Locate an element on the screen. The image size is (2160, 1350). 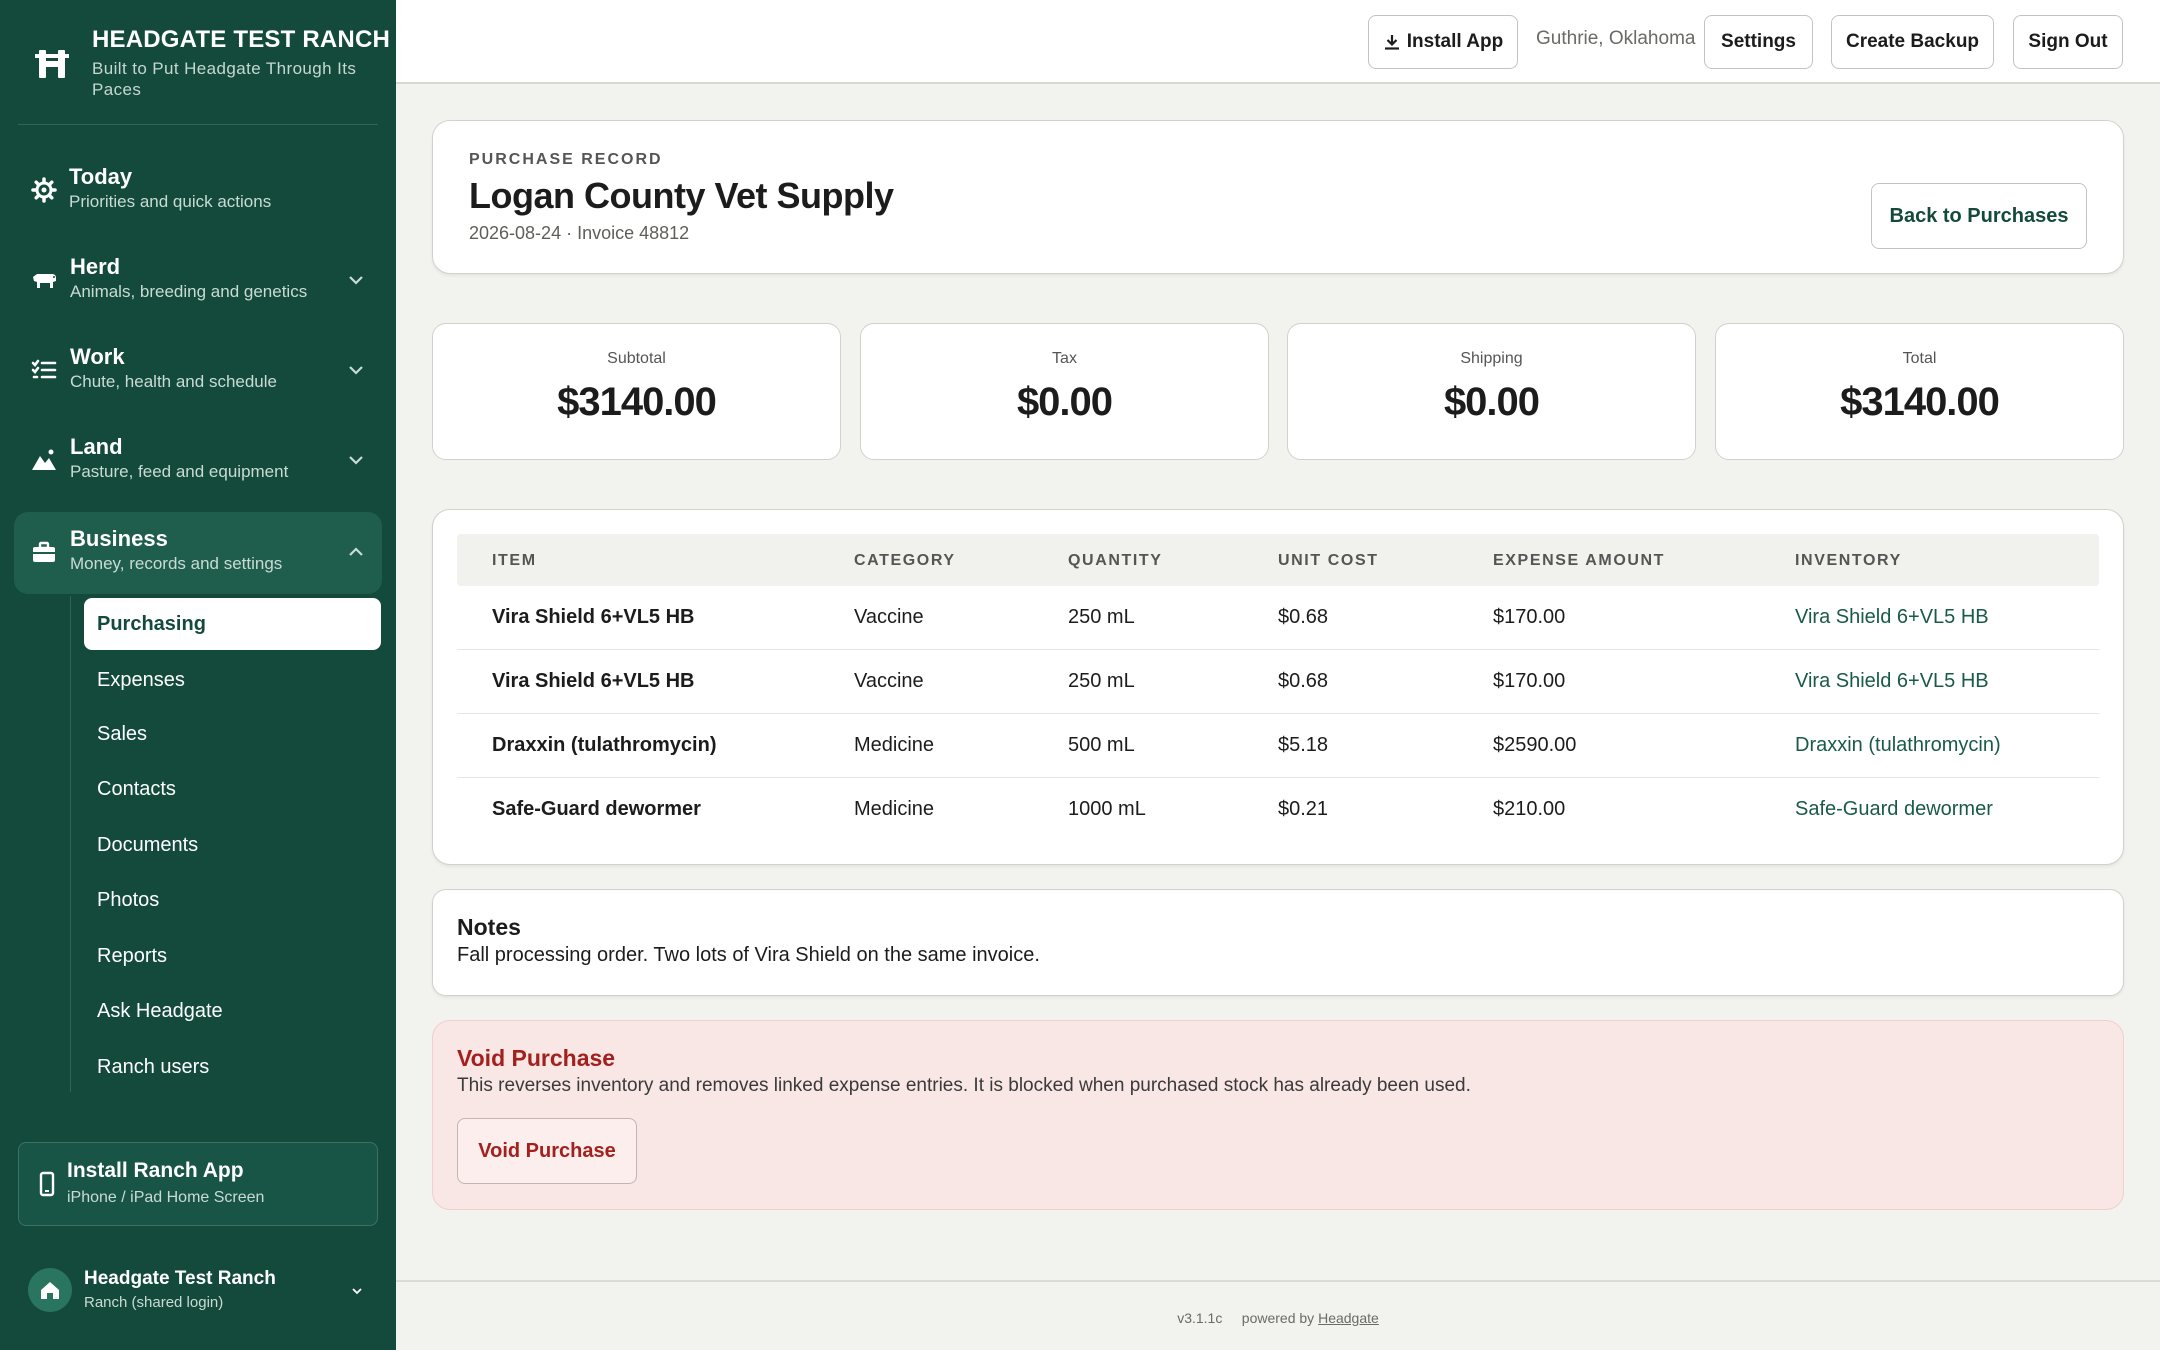
nav-group-herd: Herd Animals, breeding and genetics is located at coordinates (198, 281).